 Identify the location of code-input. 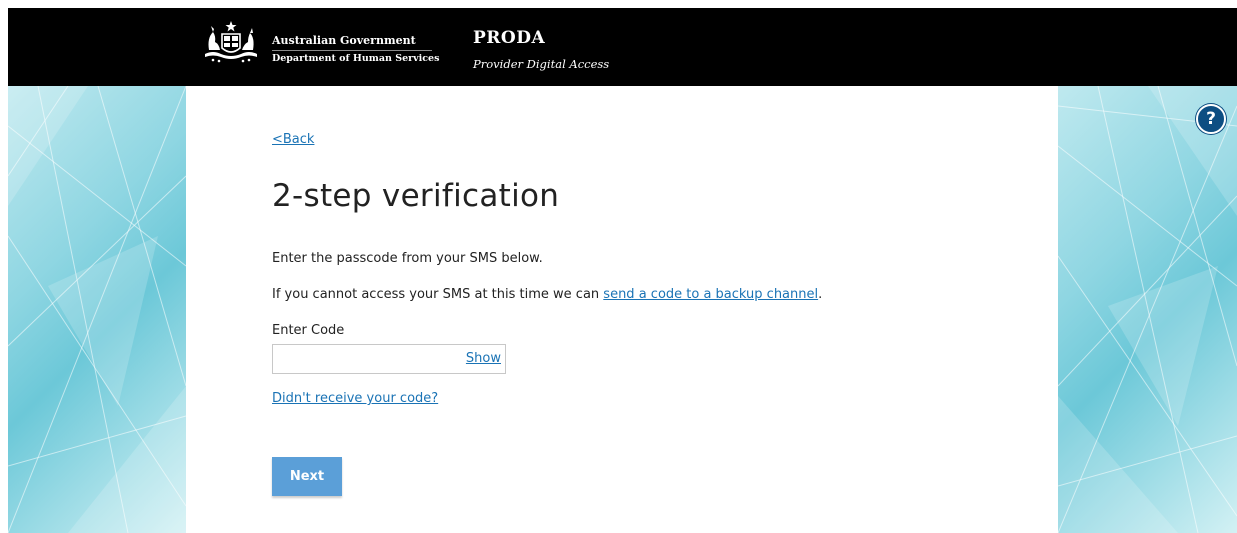
(372, 359).